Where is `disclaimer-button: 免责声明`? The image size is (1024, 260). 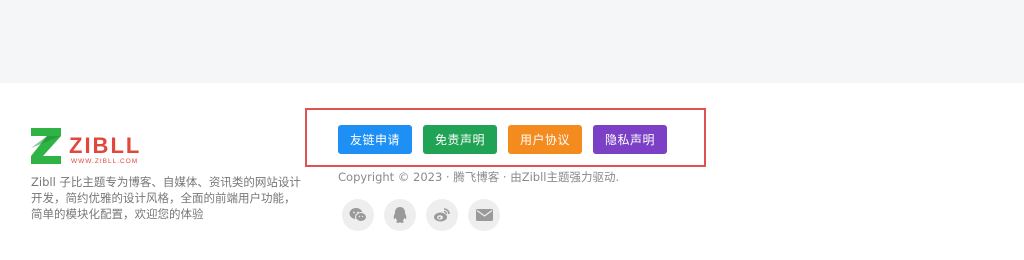 disclaimer-button: 免责声明 is located at coordinates (460, 139).